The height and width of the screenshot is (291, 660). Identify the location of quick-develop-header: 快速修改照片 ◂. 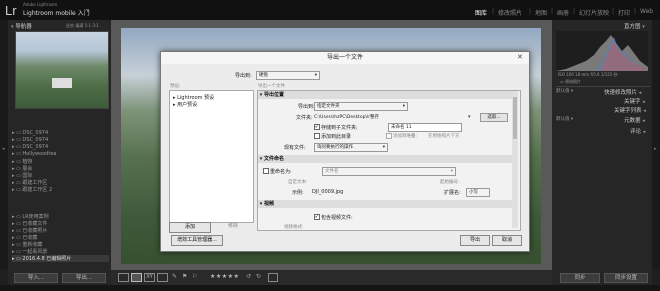
(622, 92).